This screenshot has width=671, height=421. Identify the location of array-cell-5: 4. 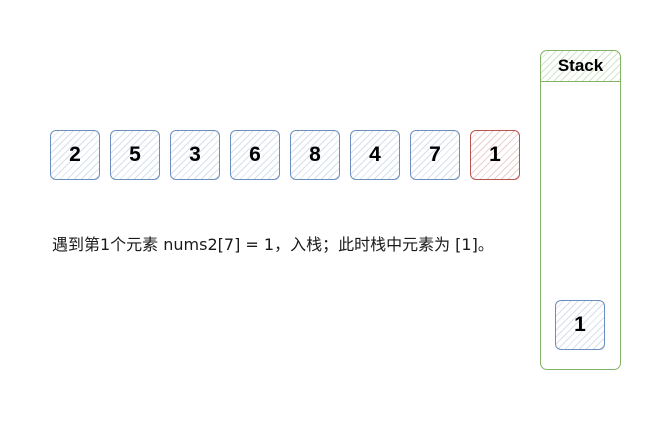
(375, 155).